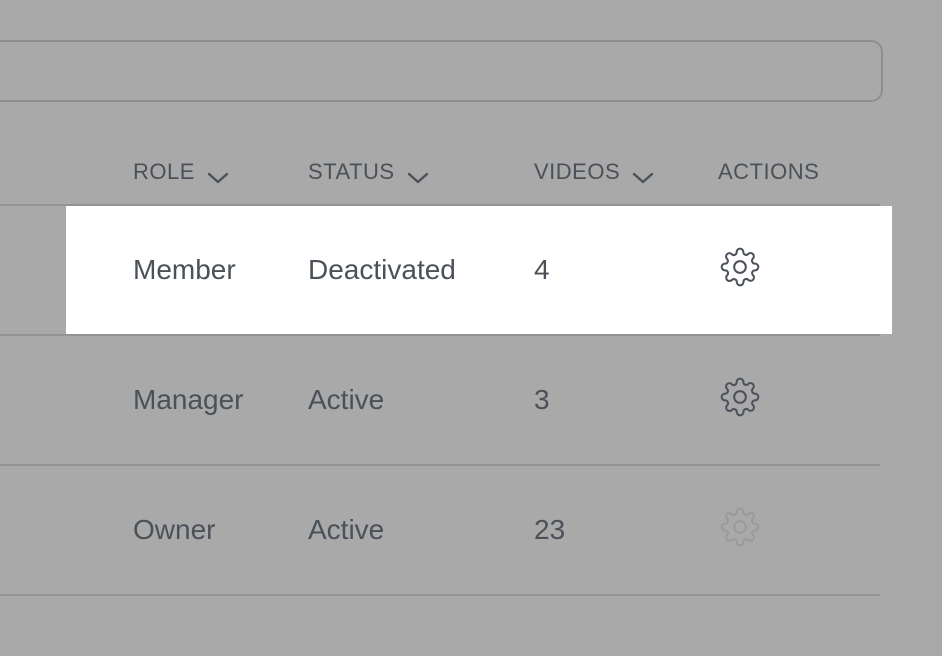 The image size is (942, 656). What do you see at coordinates (542, 399) in the screenshot?
I see `cell-videos: 3` at bounding box center [542, 399].